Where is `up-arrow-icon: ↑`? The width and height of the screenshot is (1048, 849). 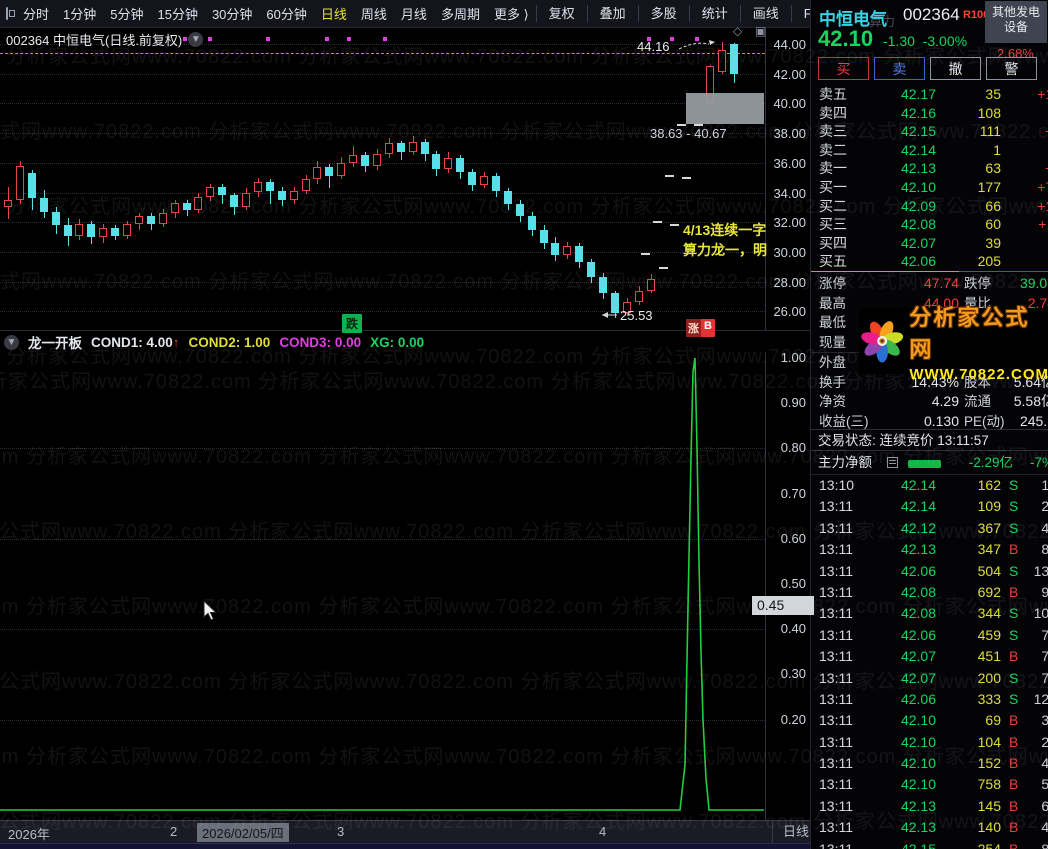 up-arrow-icon: ↑ is located at coordinates (176, 342).